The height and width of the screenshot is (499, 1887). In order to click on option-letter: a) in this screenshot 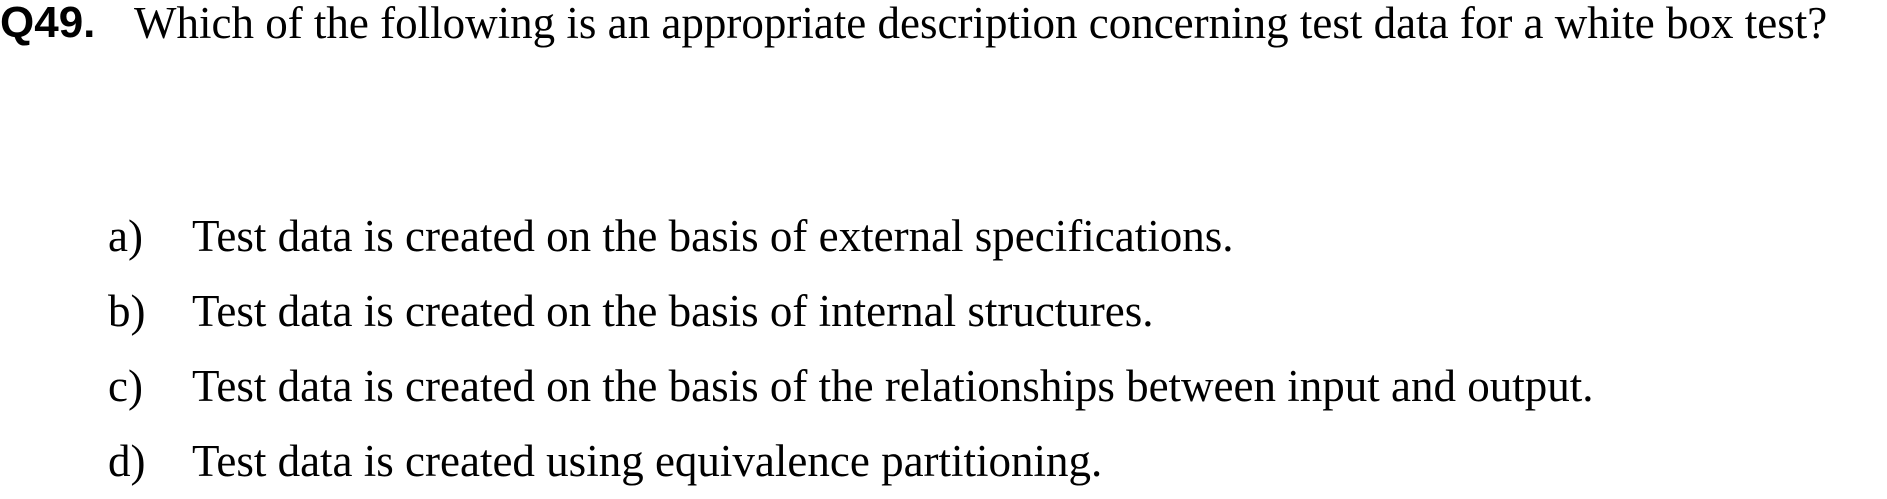, I will do `click(125, 236)`.